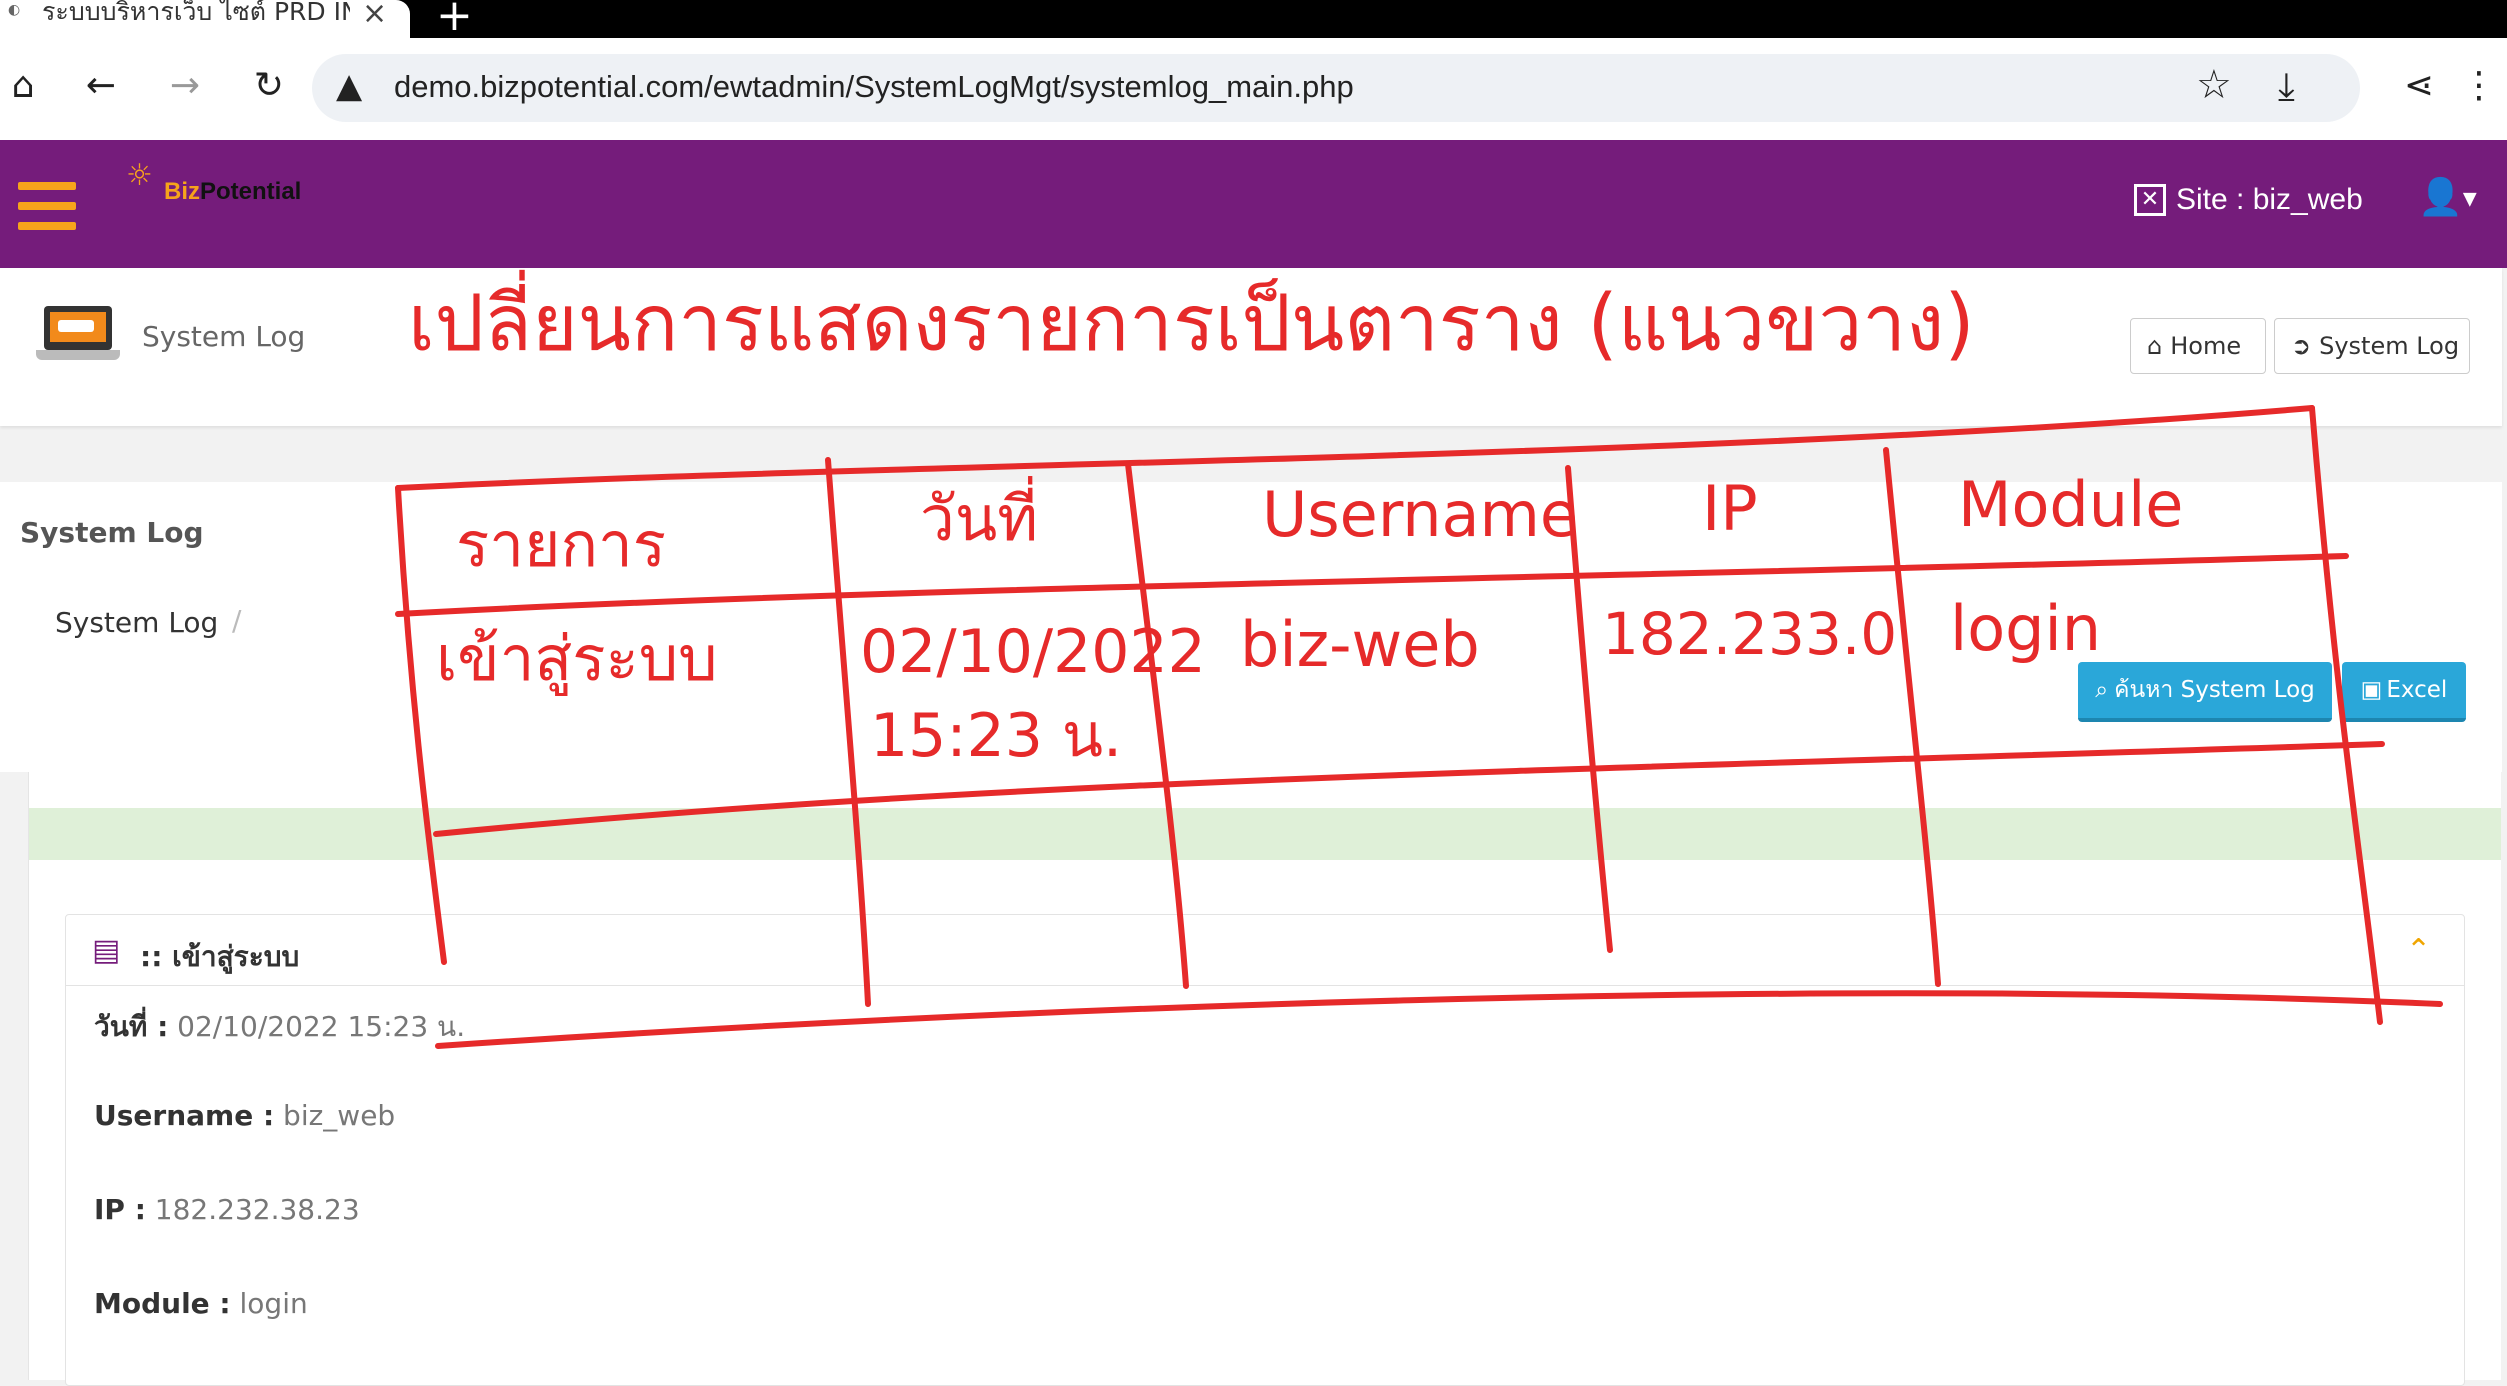  What do you see at coordinates (2286, 86) in the screenshot?
I see `download-icon: ⤓` at bounding box center [2286, 86].